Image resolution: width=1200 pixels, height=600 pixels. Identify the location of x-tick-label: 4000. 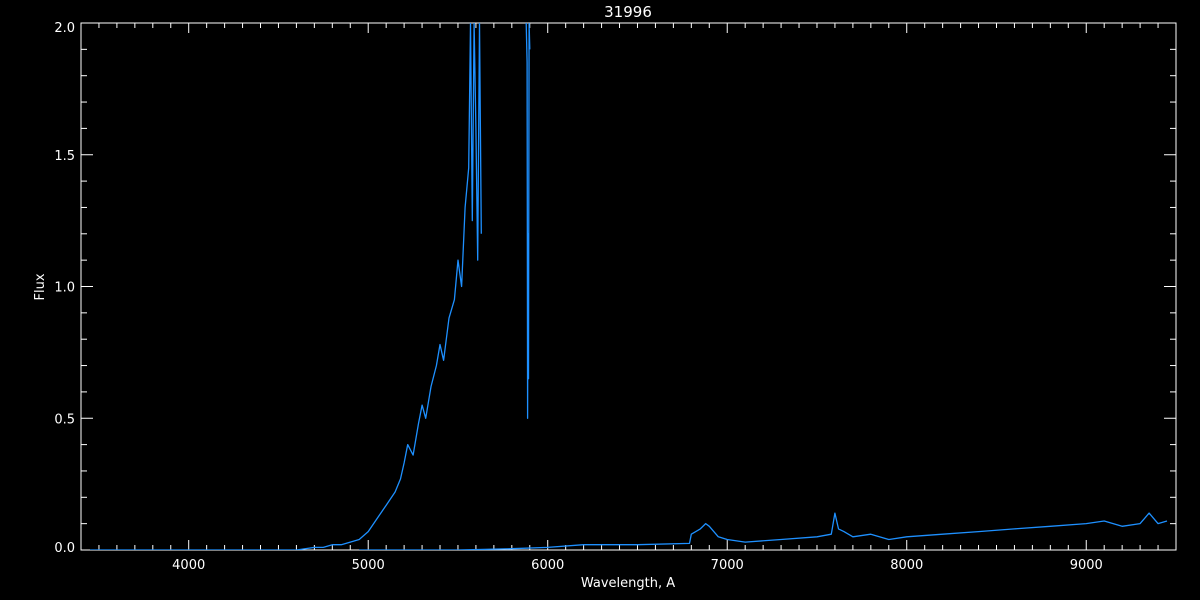
(188, 565).